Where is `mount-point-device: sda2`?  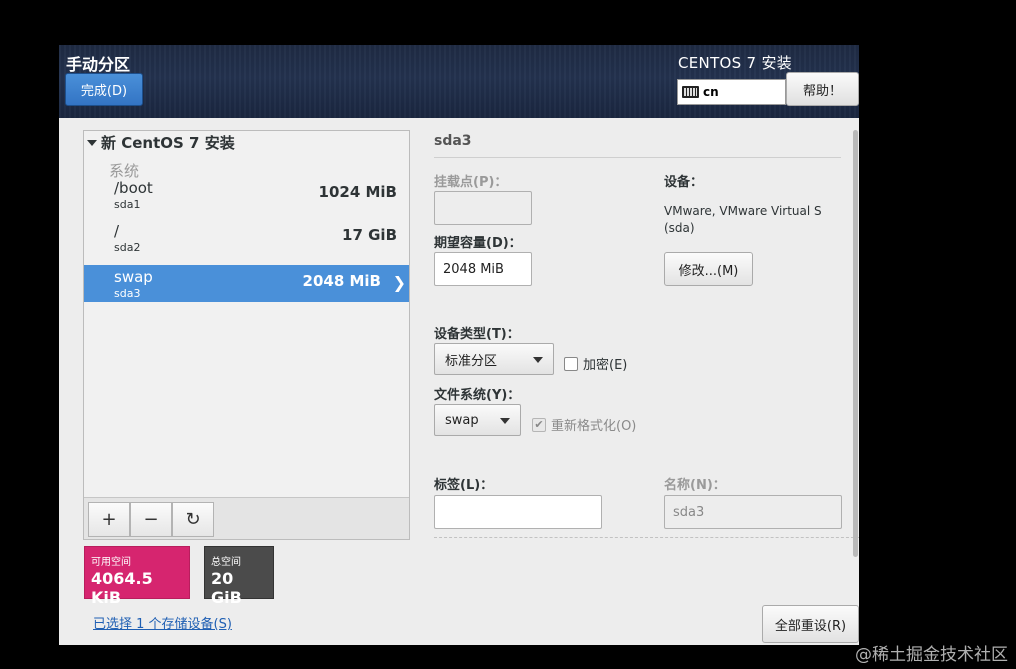 mount-point-device: sda2 is located at coordinates (127, 247).